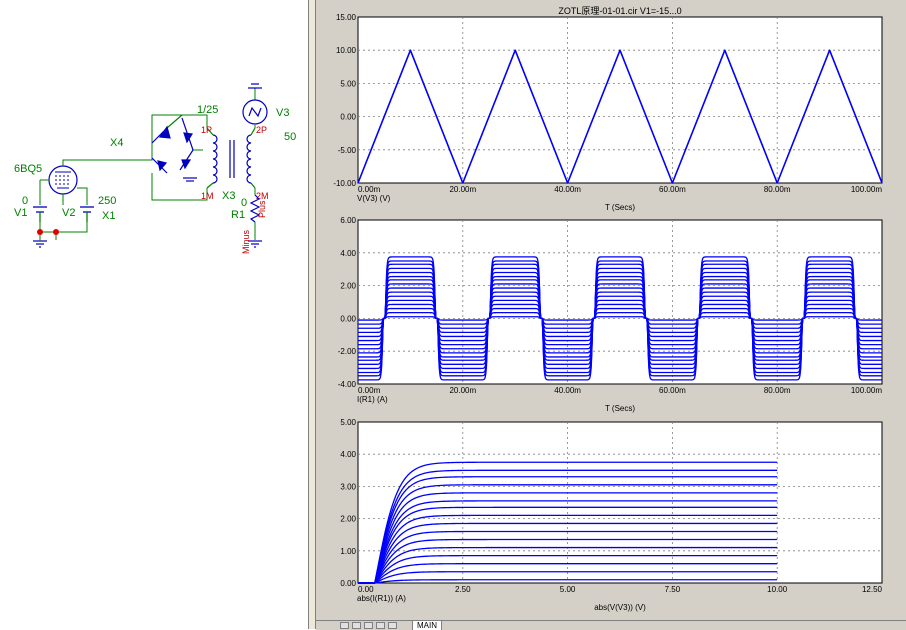  What do you see at coordinates (25, 201) in the screenshot?
I see `v1-value: 0` at bounding box center [25, 201].